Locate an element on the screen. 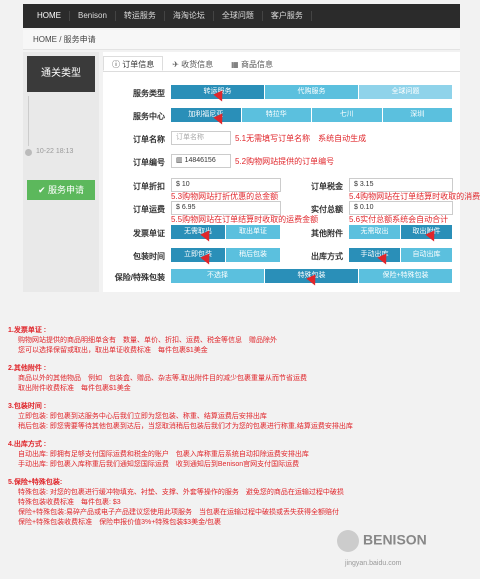 The height and width of the screenshot is (579, 480). label-order-name: 订单名称 is located at coordinates (149, 139).